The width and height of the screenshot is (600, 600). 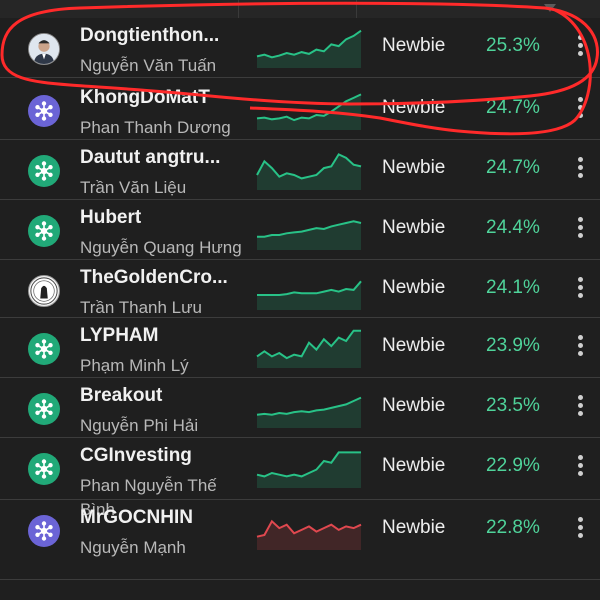 I want to click on trader-row: KhongDoMatT Phan Thanh Dương Newbie 24.7%, so click(x=300, y=110).